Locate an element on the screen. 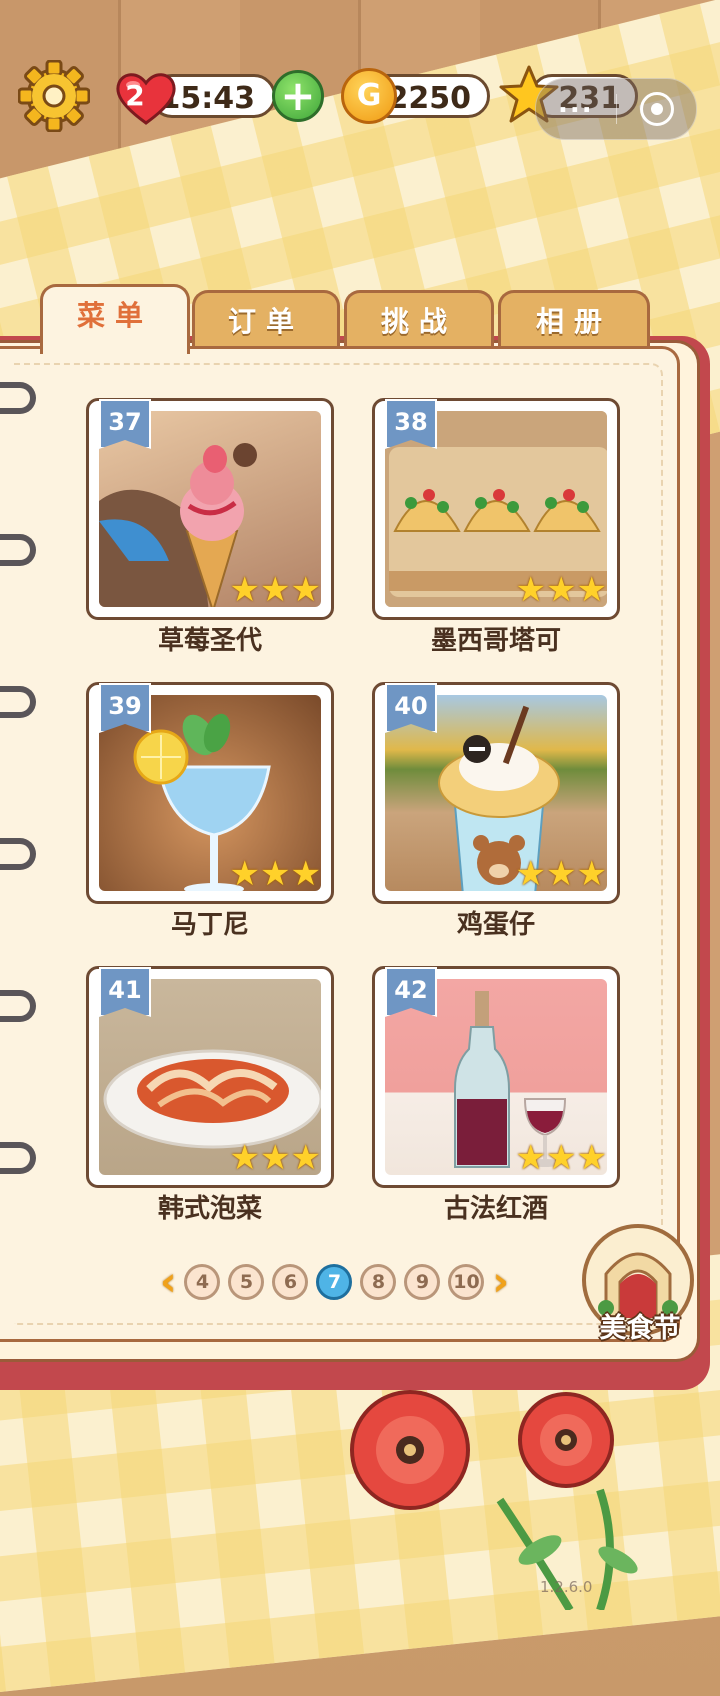  recipe-name: 鸡蛋仔 is located at coordinates (495, 925).